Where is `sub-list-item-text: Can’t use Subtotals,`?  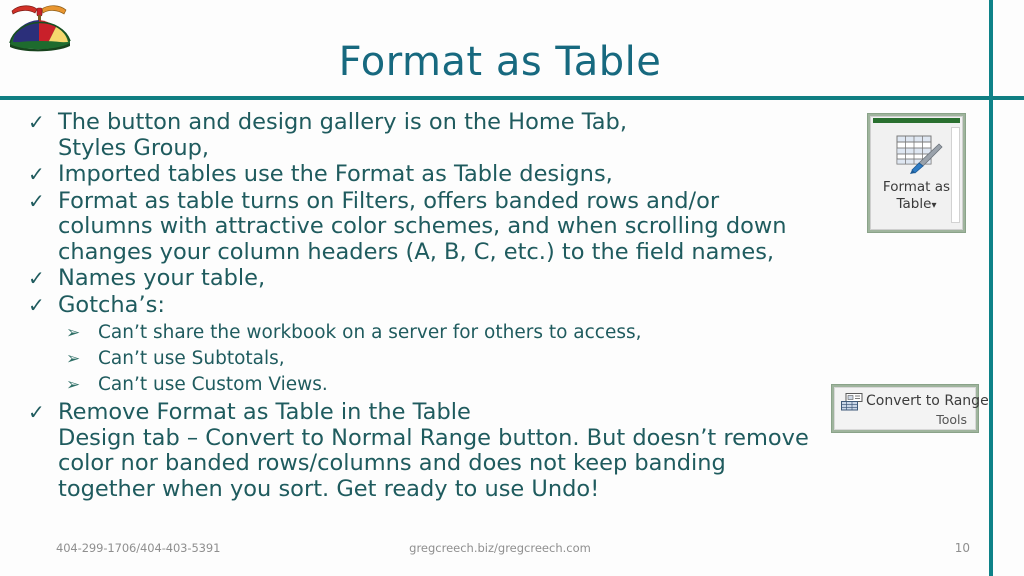
sub-list-item-text: Can’t use Subtotals, is located at coordinates (191, 358).